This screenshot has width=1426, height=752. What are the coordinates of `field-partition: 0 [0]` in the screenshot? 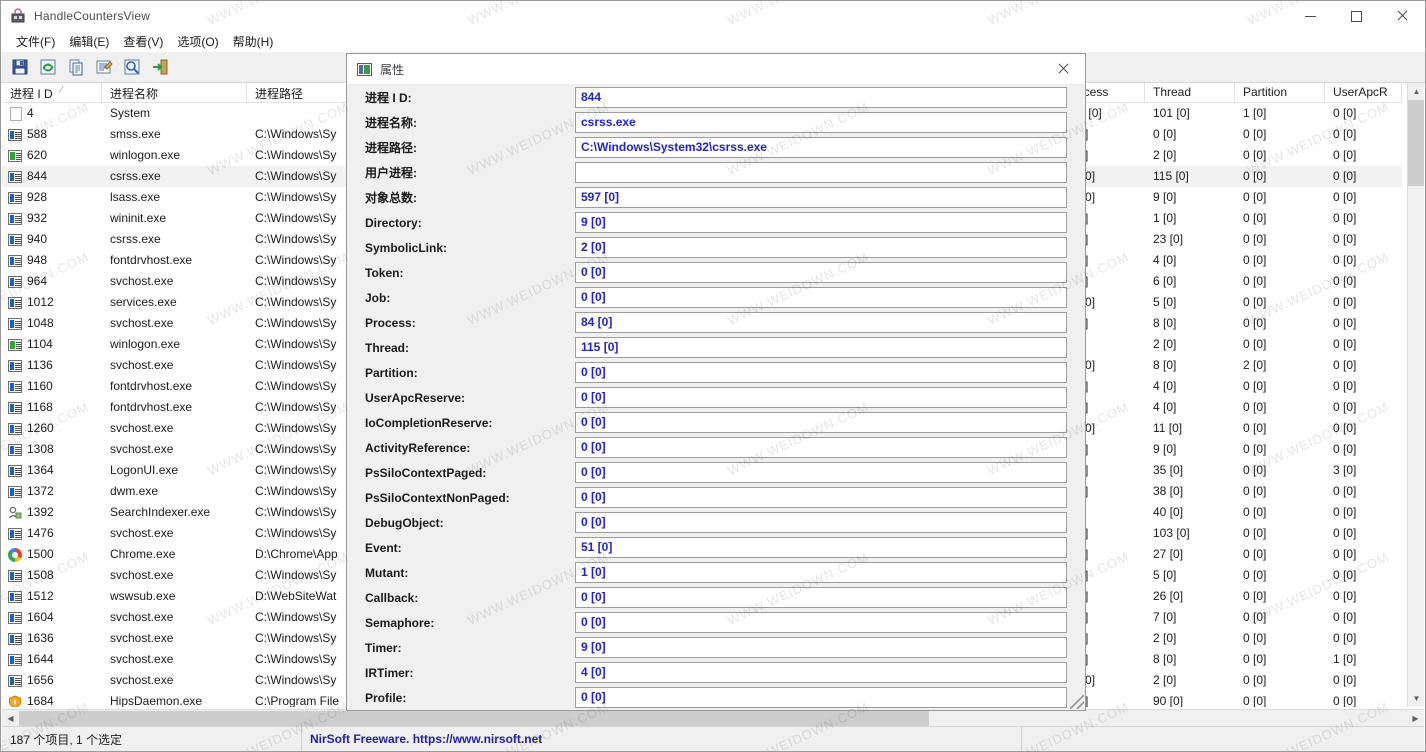 It's located at (821, 372).